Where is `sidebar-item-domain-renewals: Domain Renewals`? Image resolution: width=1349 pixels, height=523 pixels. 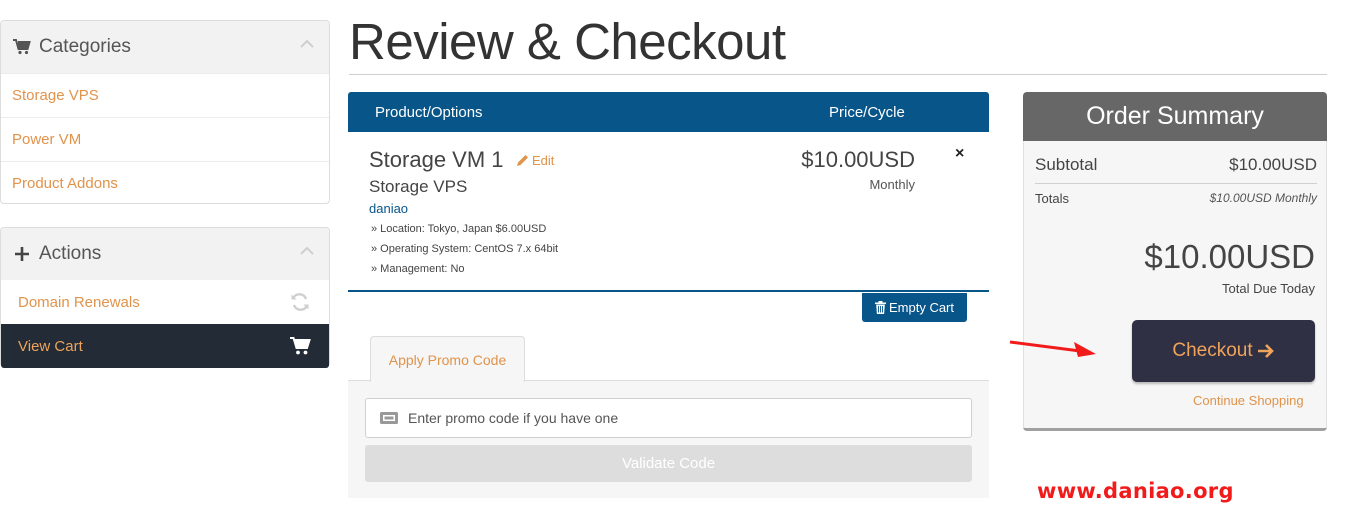
sidebar-item-domain-renewals: Domain Renewals is located at coordinates (165, 302).